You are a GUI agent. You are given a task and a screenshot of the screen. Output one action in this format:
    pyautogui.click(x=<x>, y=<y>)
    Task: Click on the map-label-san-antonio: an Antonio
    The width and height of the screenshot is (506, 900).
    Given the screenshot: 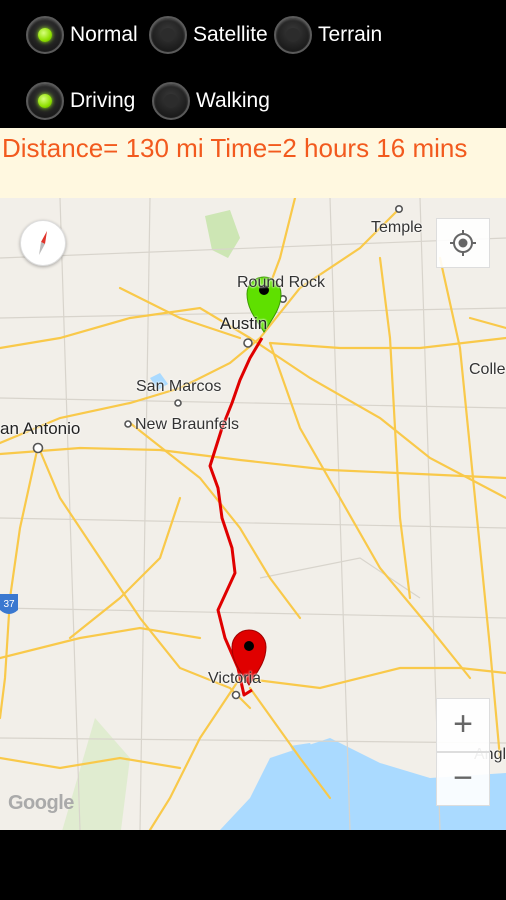 What is the action you would take?
    pyautogui.click(x=40, y=428)
    